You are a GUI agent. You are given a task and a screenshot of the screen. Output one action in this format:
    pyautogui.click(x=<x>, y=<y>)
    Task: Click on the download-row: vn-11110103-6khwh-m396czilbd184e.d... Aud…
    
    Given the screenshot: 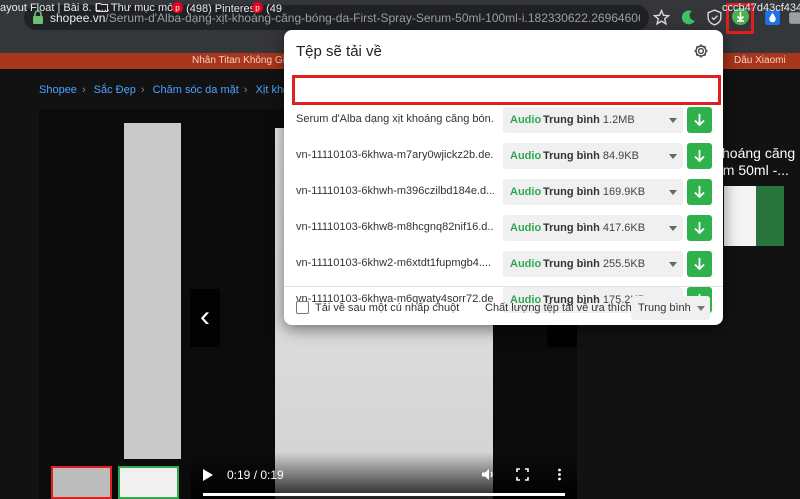 What is the action you would take?
    pyautogui.click(x=503, y=192)
    